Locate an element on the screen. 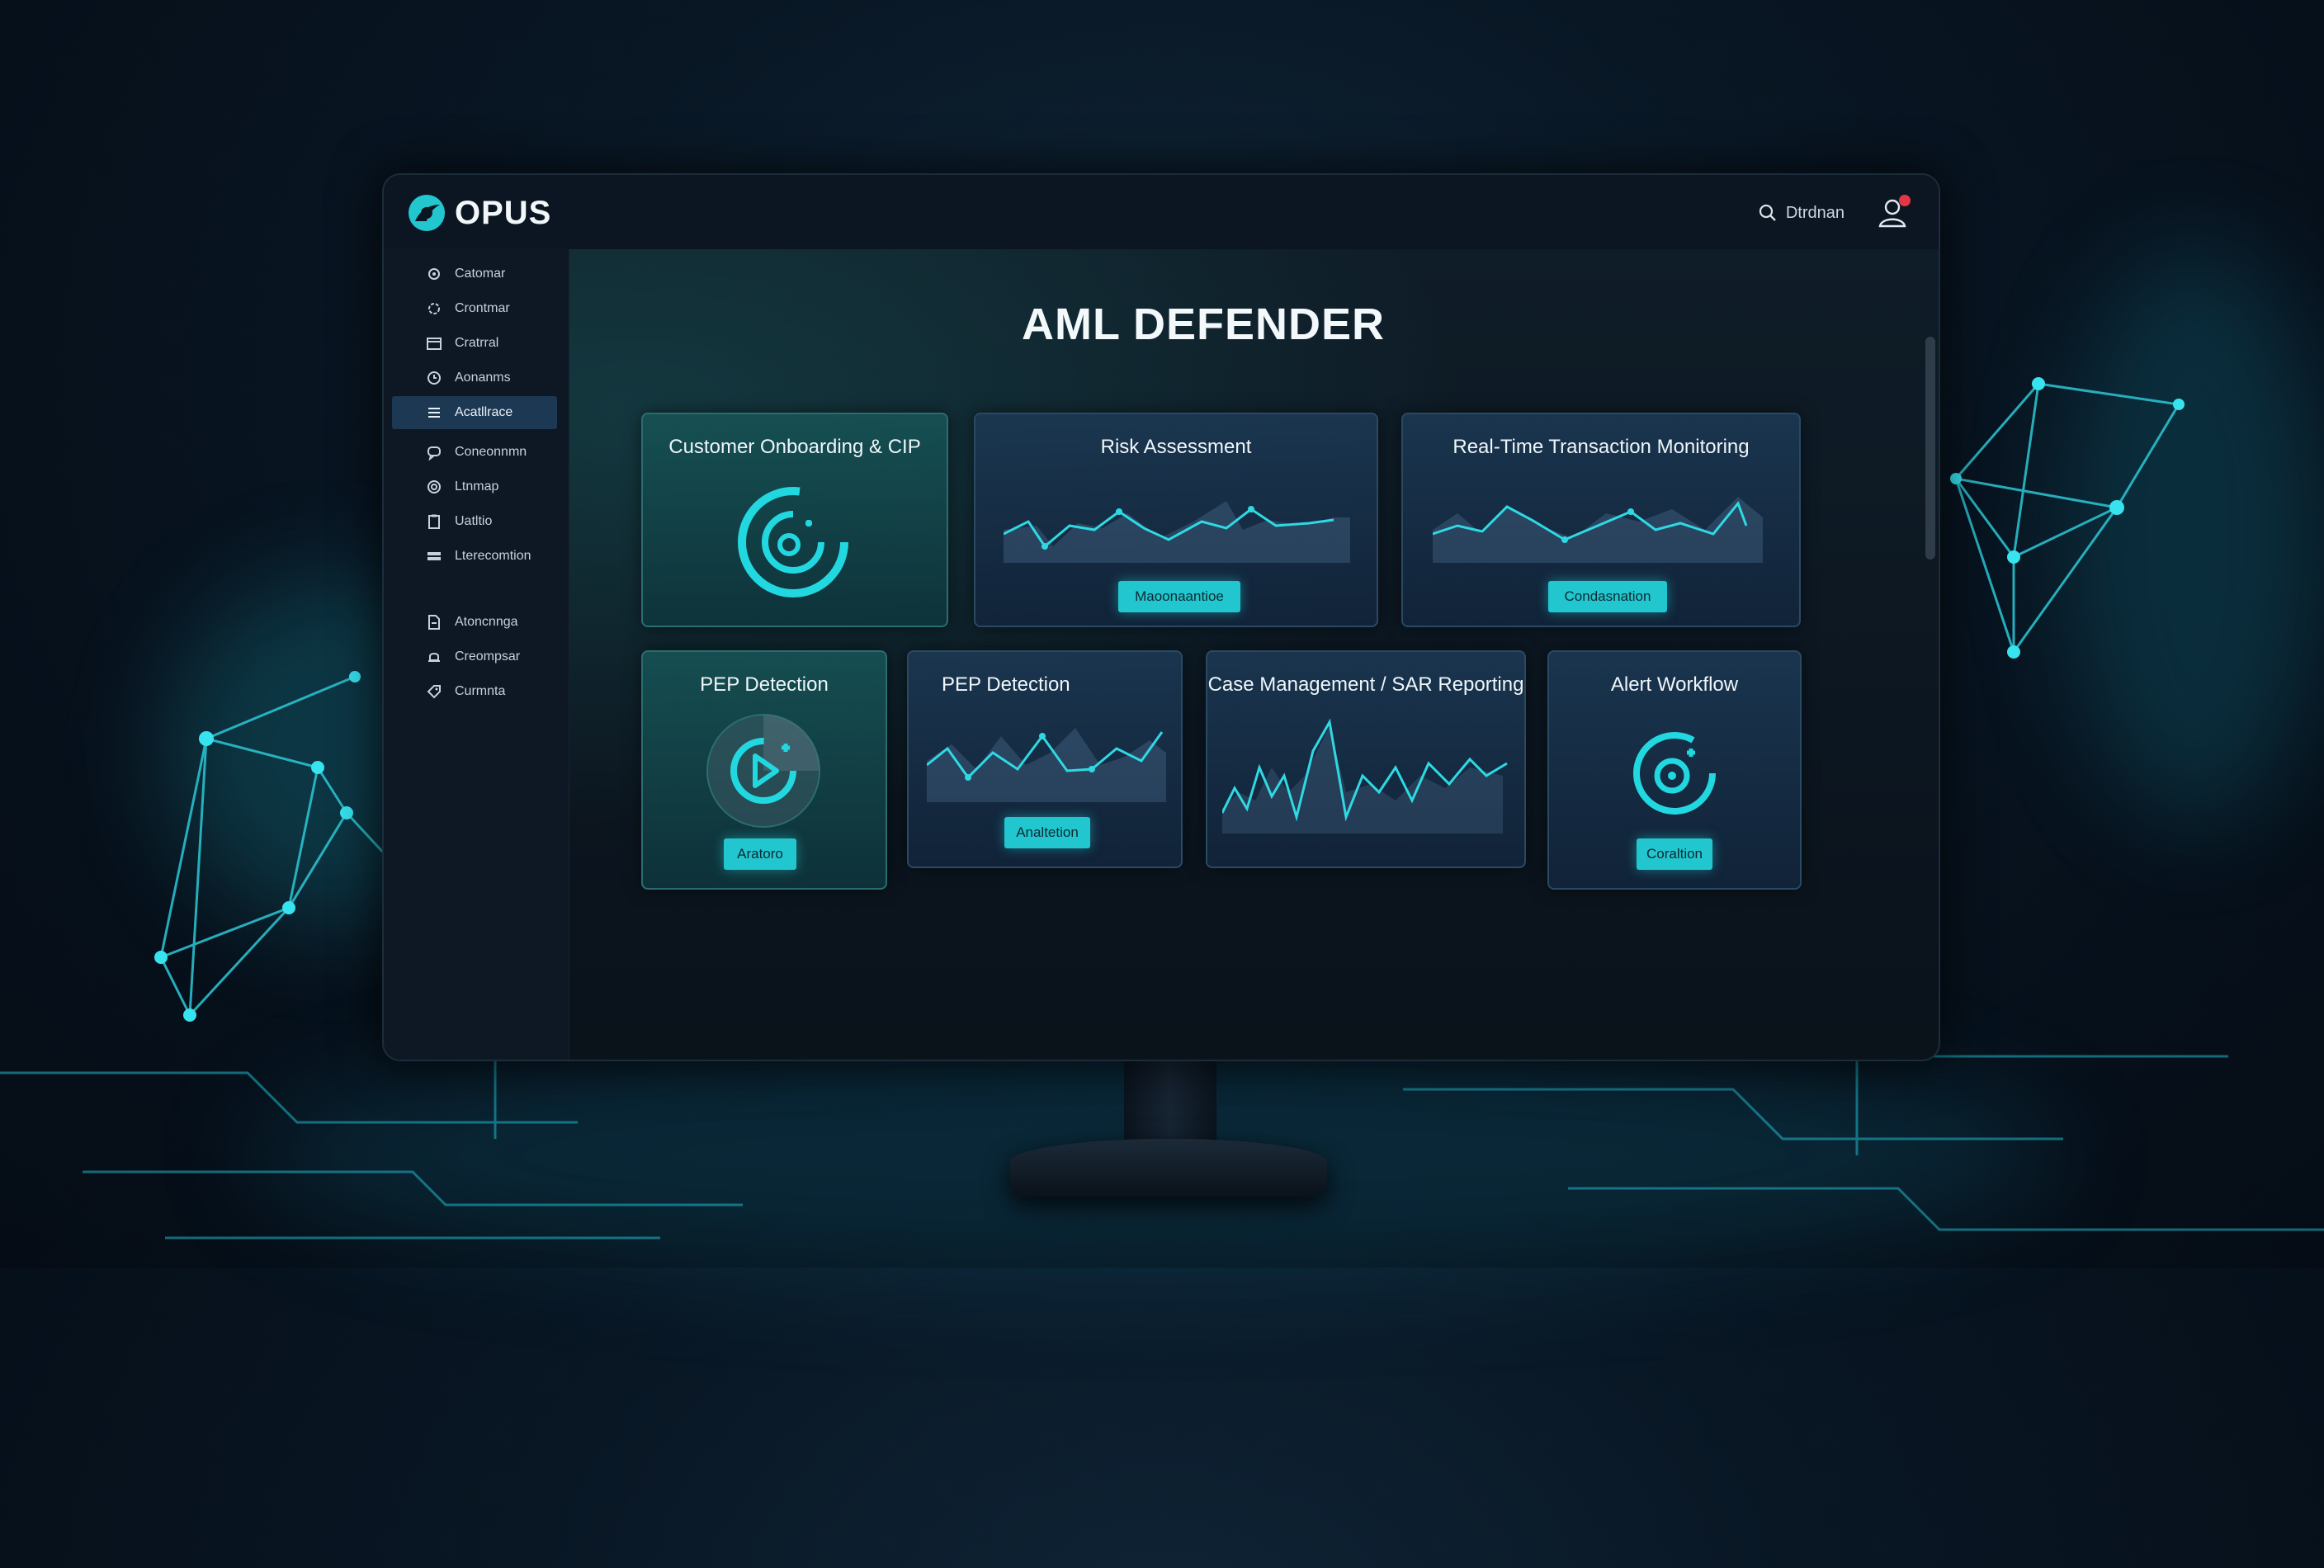 The image size is (2324, 1568). search-button: Dtrdnan is located at coordinates (1801, 213).